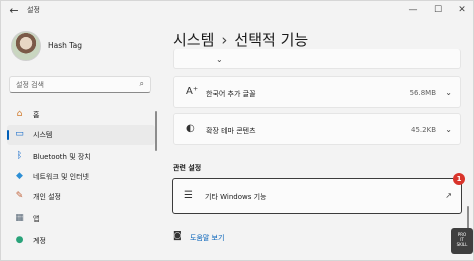 The height and width of the screenshot is (261, 474). Describe the element at coordinates (19, 156) in the screenshot. I see `bluetooth-icon: ᛒ` at that location.